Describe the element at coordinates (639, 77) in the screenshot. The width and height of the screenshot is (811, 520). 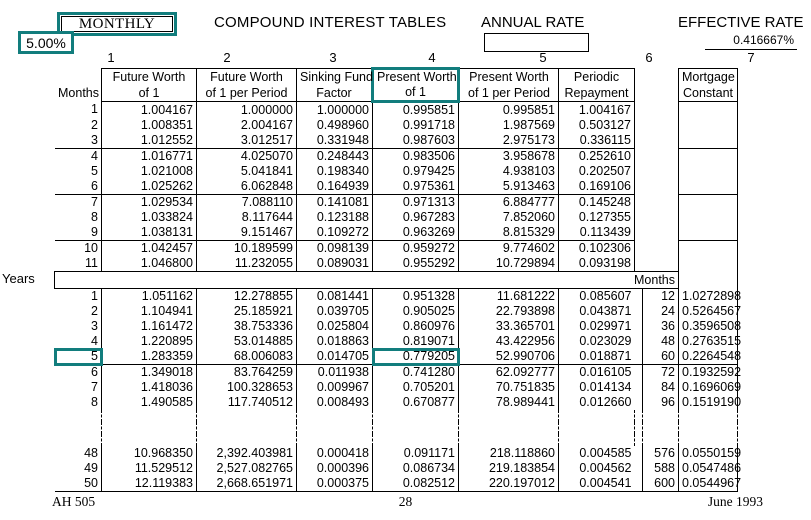
I see `gap-col-header1` at that location.